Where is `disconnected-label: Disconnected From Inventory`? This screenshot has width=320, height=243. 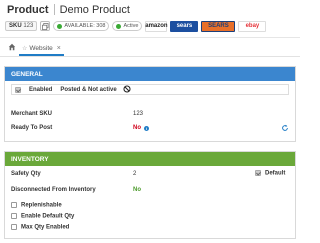 disconnected-label: Disconnected From Inventory is located at coordinates (53, 190).